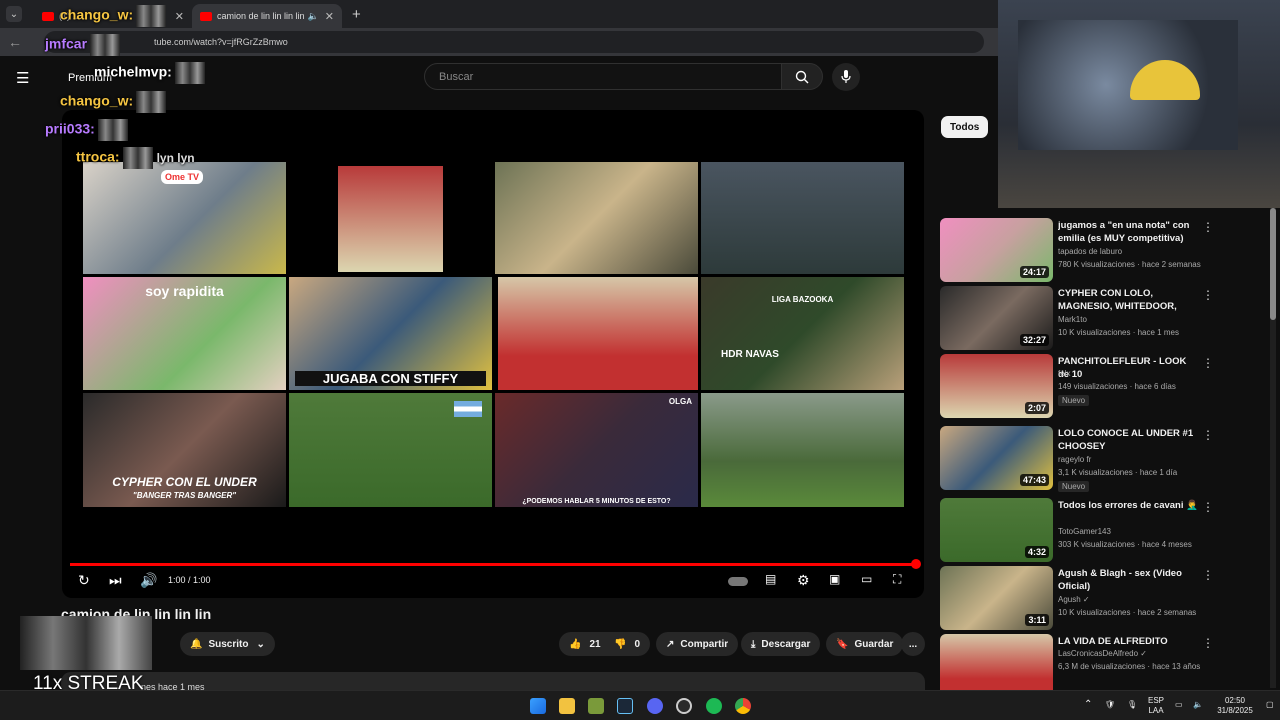 Image resolution: width=1280 pixels, height=720 pixels. Describe the element at coordinates (1072, 319) in the screenshot. I see `recommendation-channel: Mark1to` at that location.